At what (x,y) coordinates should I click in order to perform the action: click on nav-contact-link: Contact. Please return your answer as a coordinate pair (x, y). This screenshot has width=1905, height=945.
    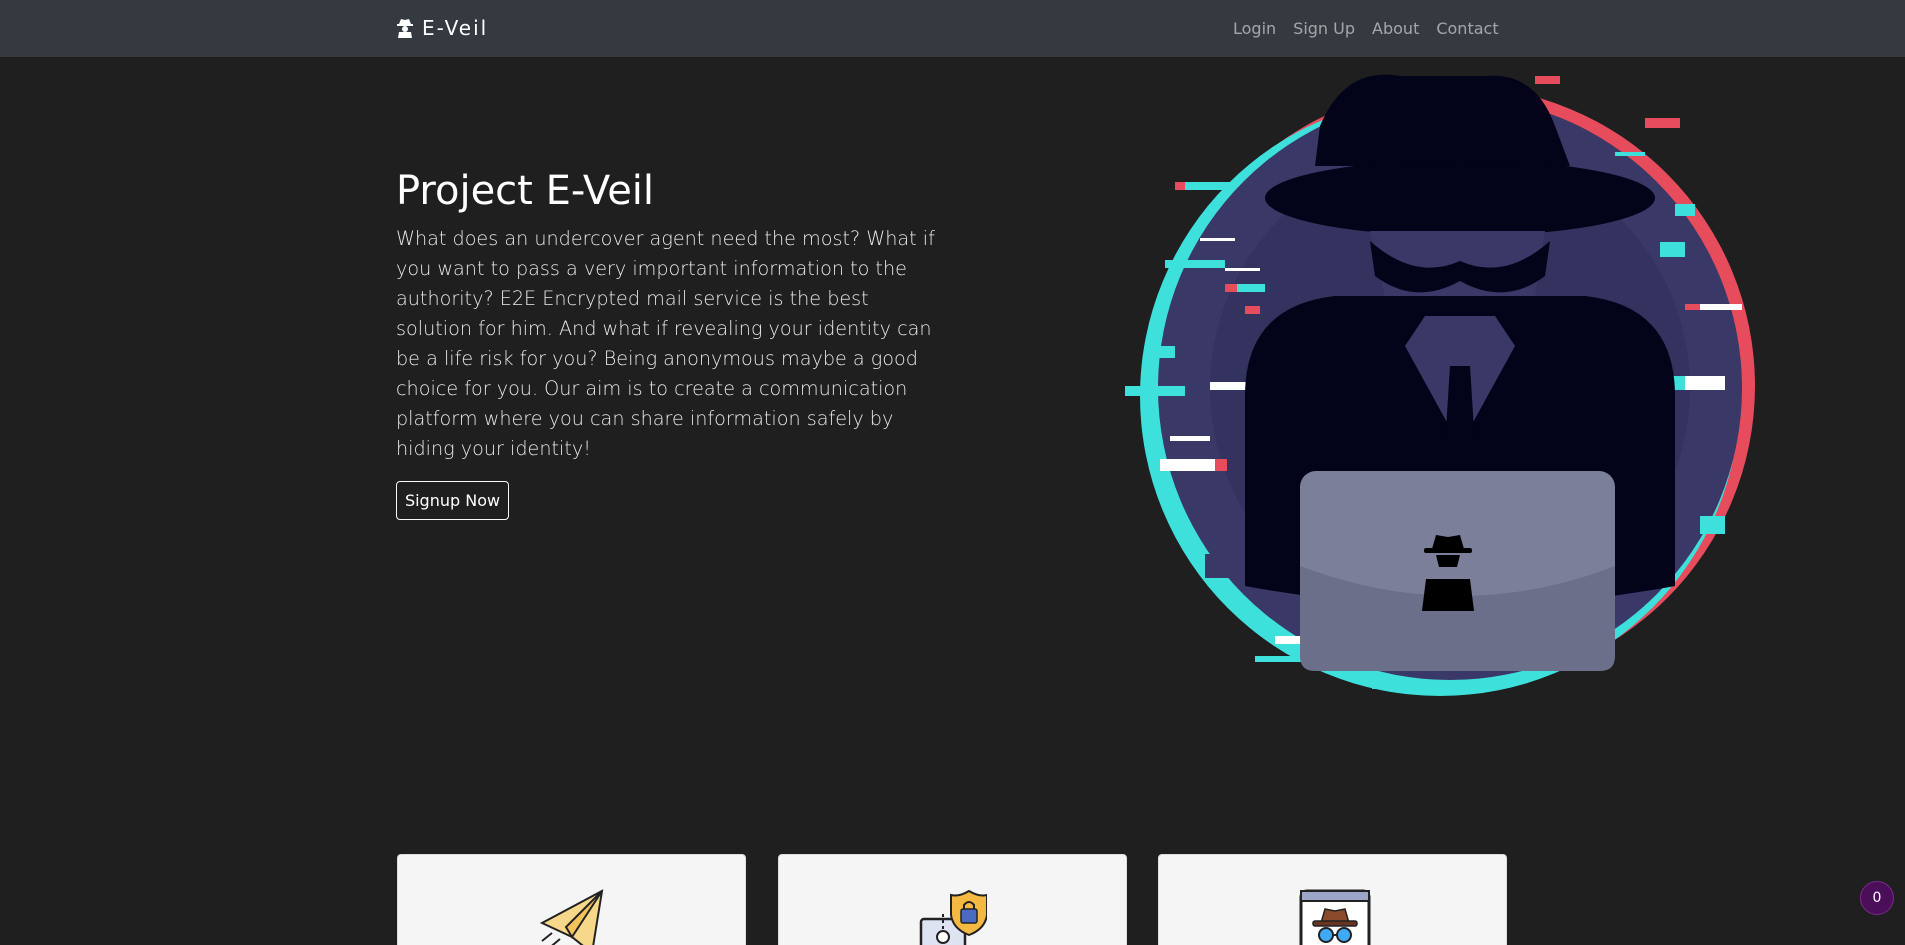
    Looking at the image, I should click on (1467, 28).